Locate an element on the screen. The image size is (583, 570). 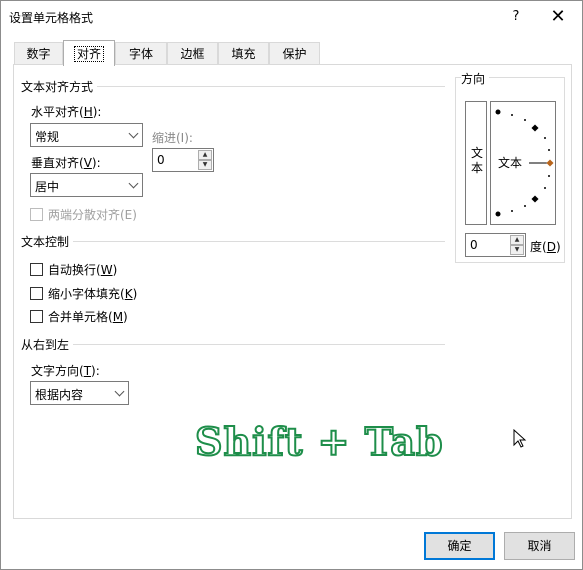
tab-label: 对齐 is located at coordinates (89, 54).